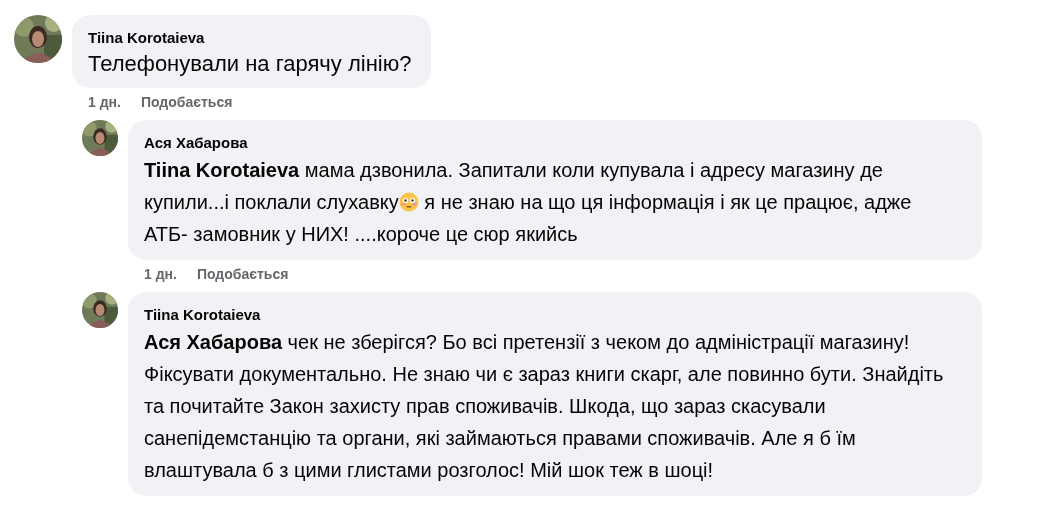 The width and height of the screenshot is (1044, 514). What do you see at coordinates (250, 64) in the screenshot?
I see `comment-text: Телефонували на гарячу лінію?` at bounding box center [250, 64].